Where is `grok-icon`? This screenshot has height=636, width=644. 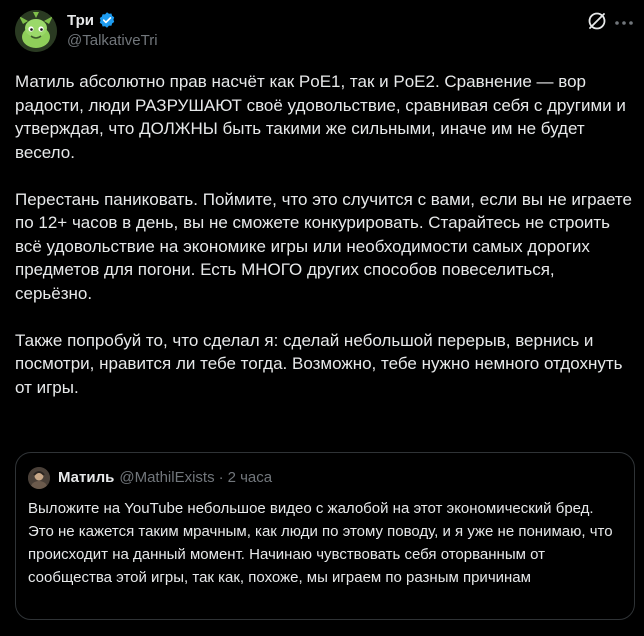
grok-icon is located at coordinates (597, 21).